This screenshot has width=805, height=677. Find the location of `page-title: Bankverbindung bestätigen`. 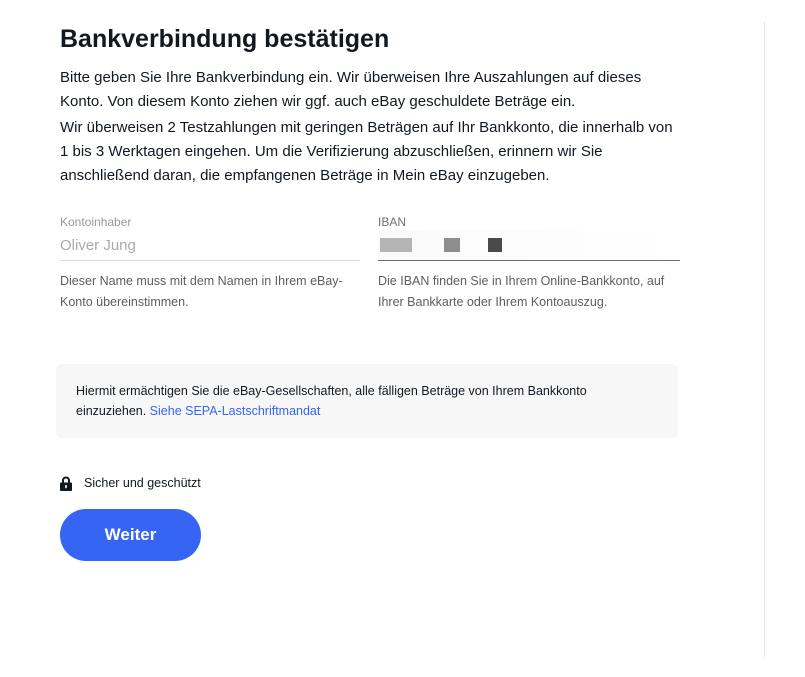

page-title: Bankverbindung bestätigen is located at coordinates (225, 39).